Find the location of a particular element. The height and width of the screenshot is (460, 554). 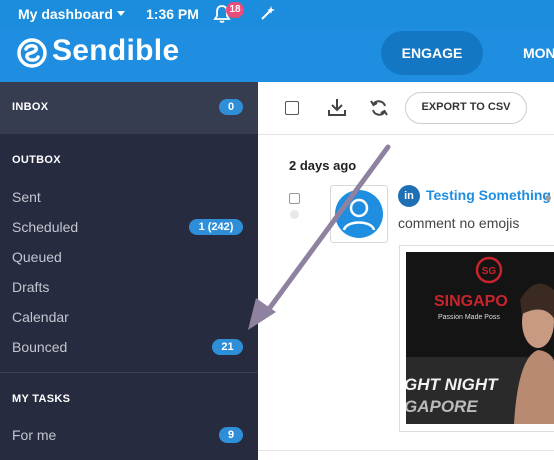

more-options-icon is located at coordinates (548, 198).